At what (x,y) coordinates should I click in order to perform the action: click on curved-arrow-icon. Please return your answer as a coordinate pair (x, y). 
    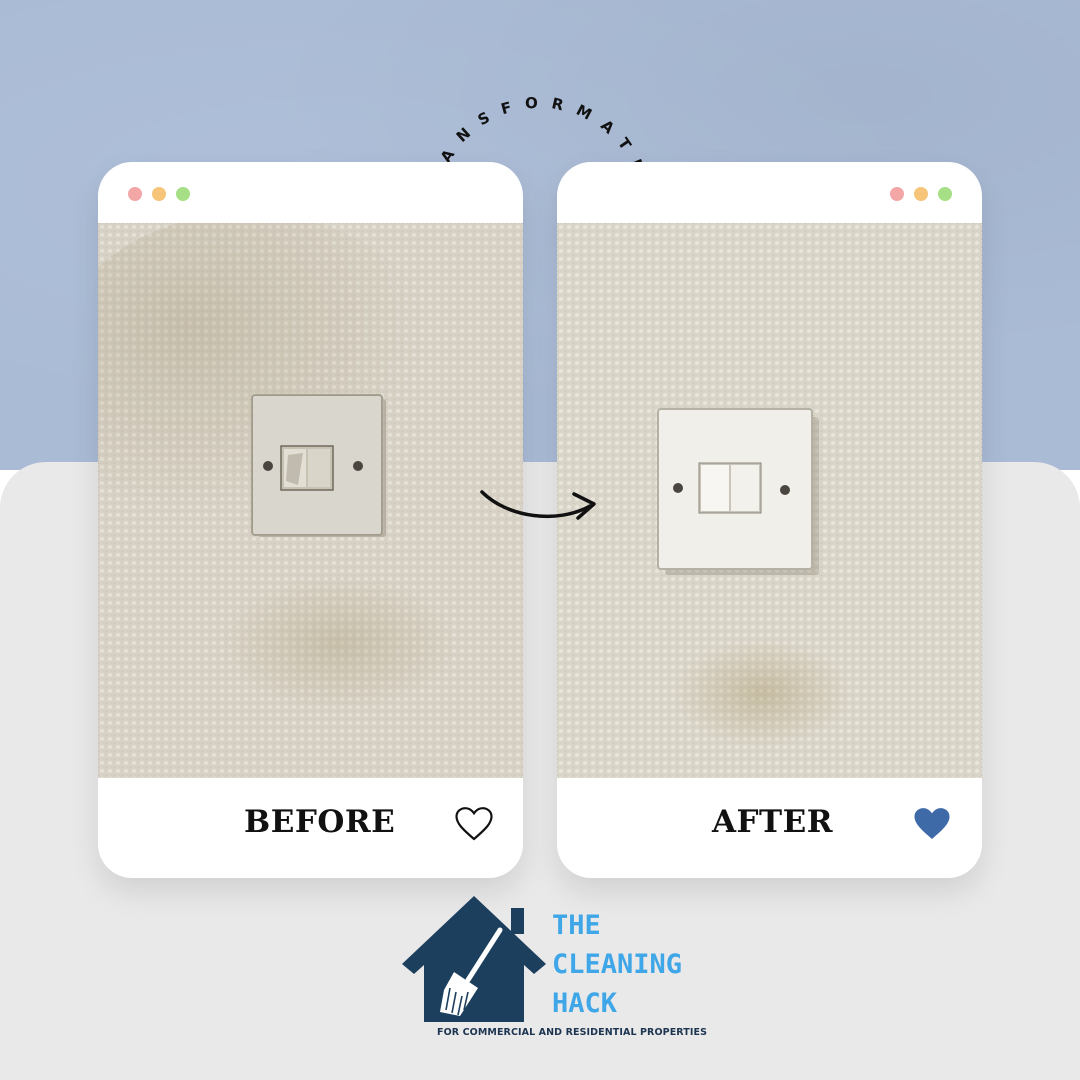
    Looking at the image, I should click on (538, 505).